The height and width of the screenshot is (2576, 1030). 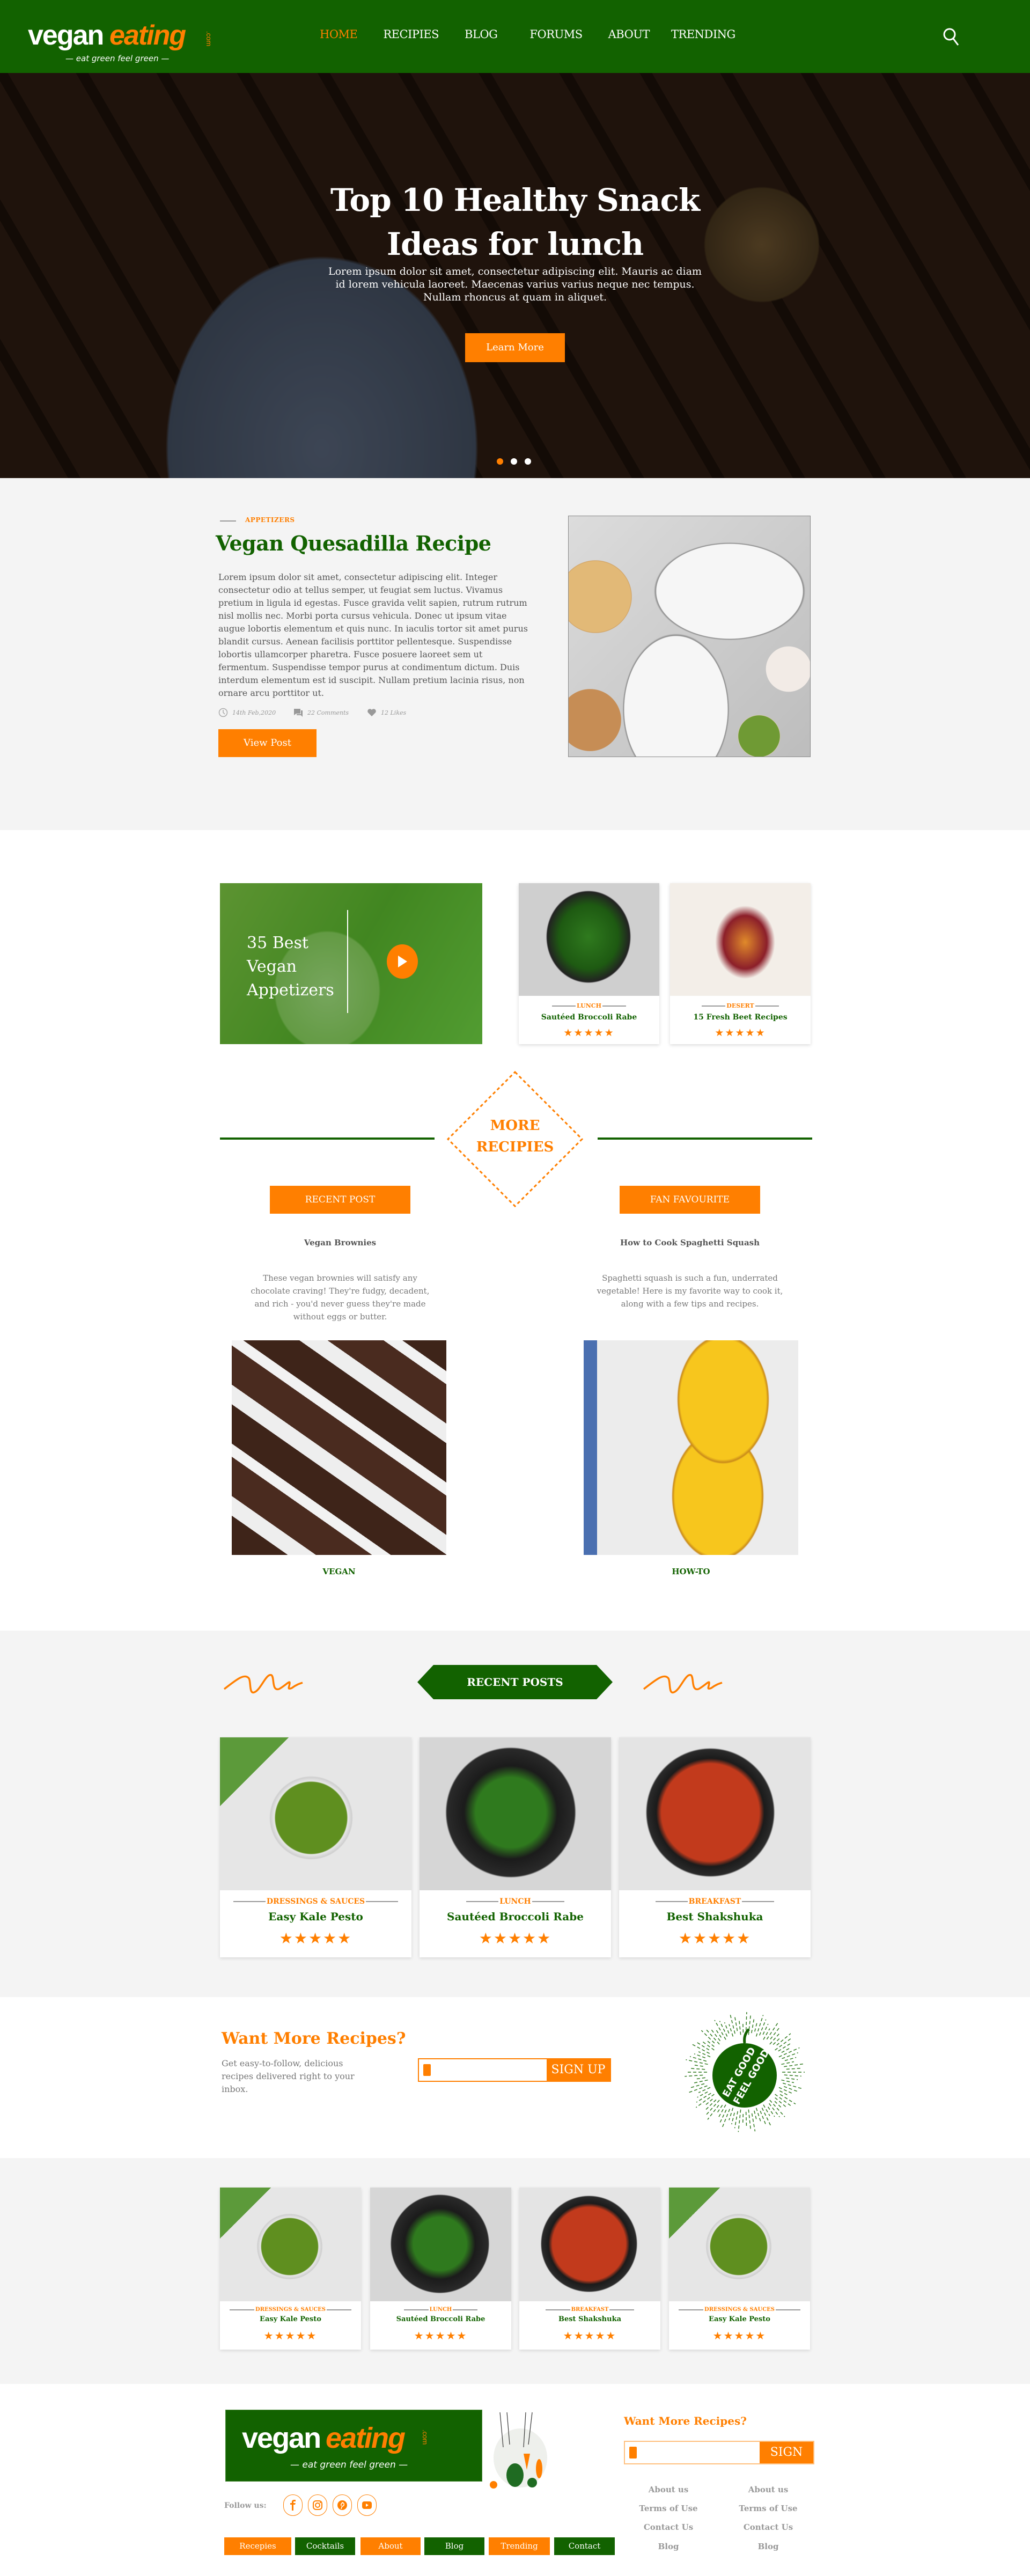 What do you see at coordinates (387, 712) in the screenshot?
I see `post-likes: 12 Likes` at bounding box center [387, 712].